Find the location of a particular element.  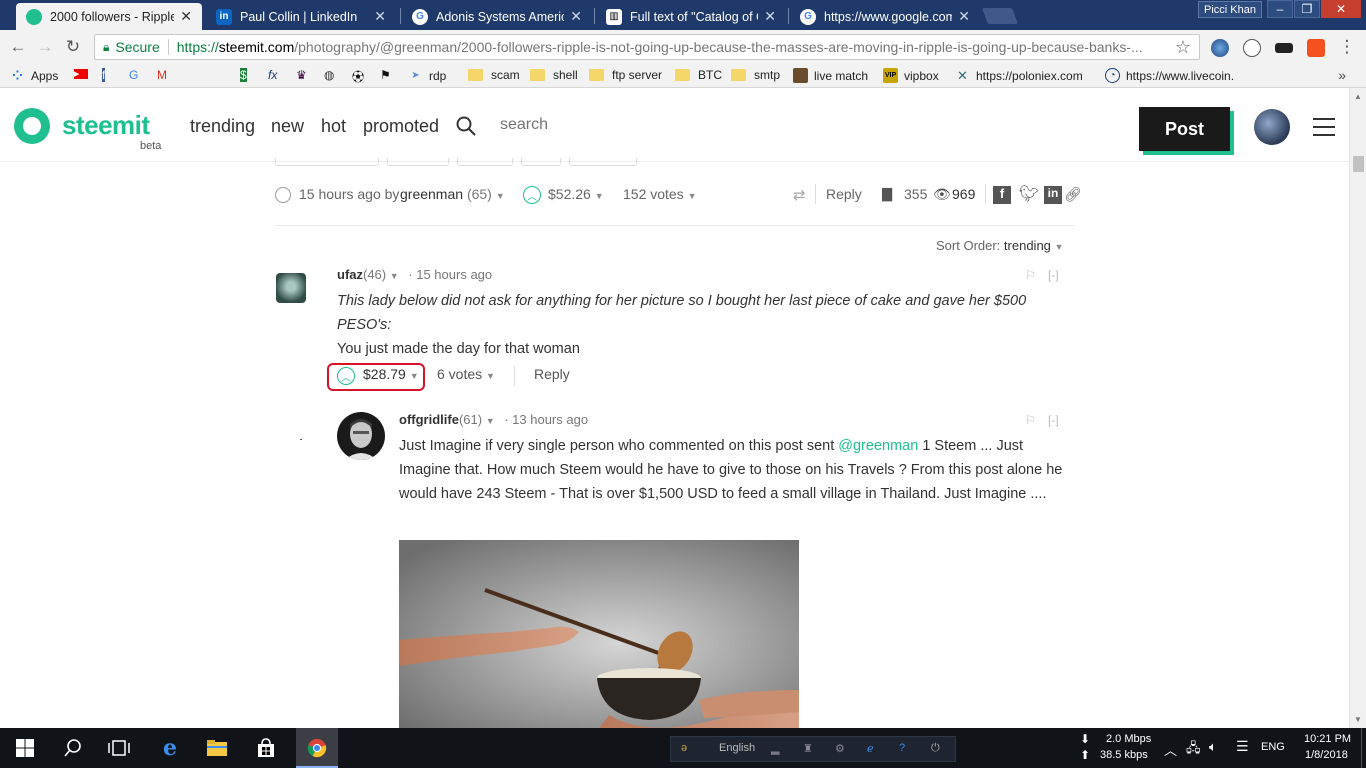

keyboard-icon: ▂ is located at coordinates (775, 748).